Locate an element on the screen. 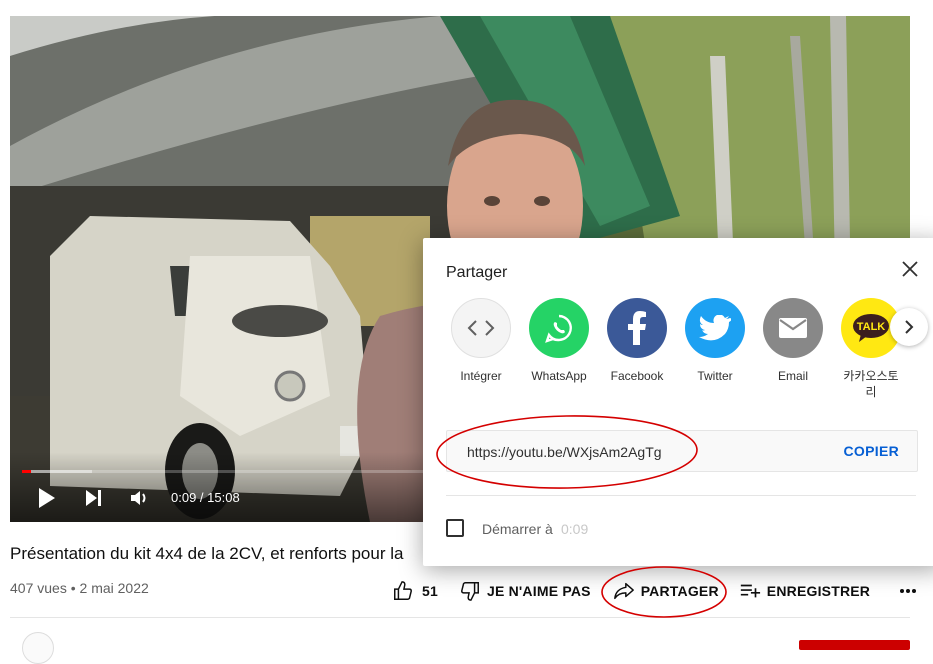  play-icon is located at coordinates (47, 498).